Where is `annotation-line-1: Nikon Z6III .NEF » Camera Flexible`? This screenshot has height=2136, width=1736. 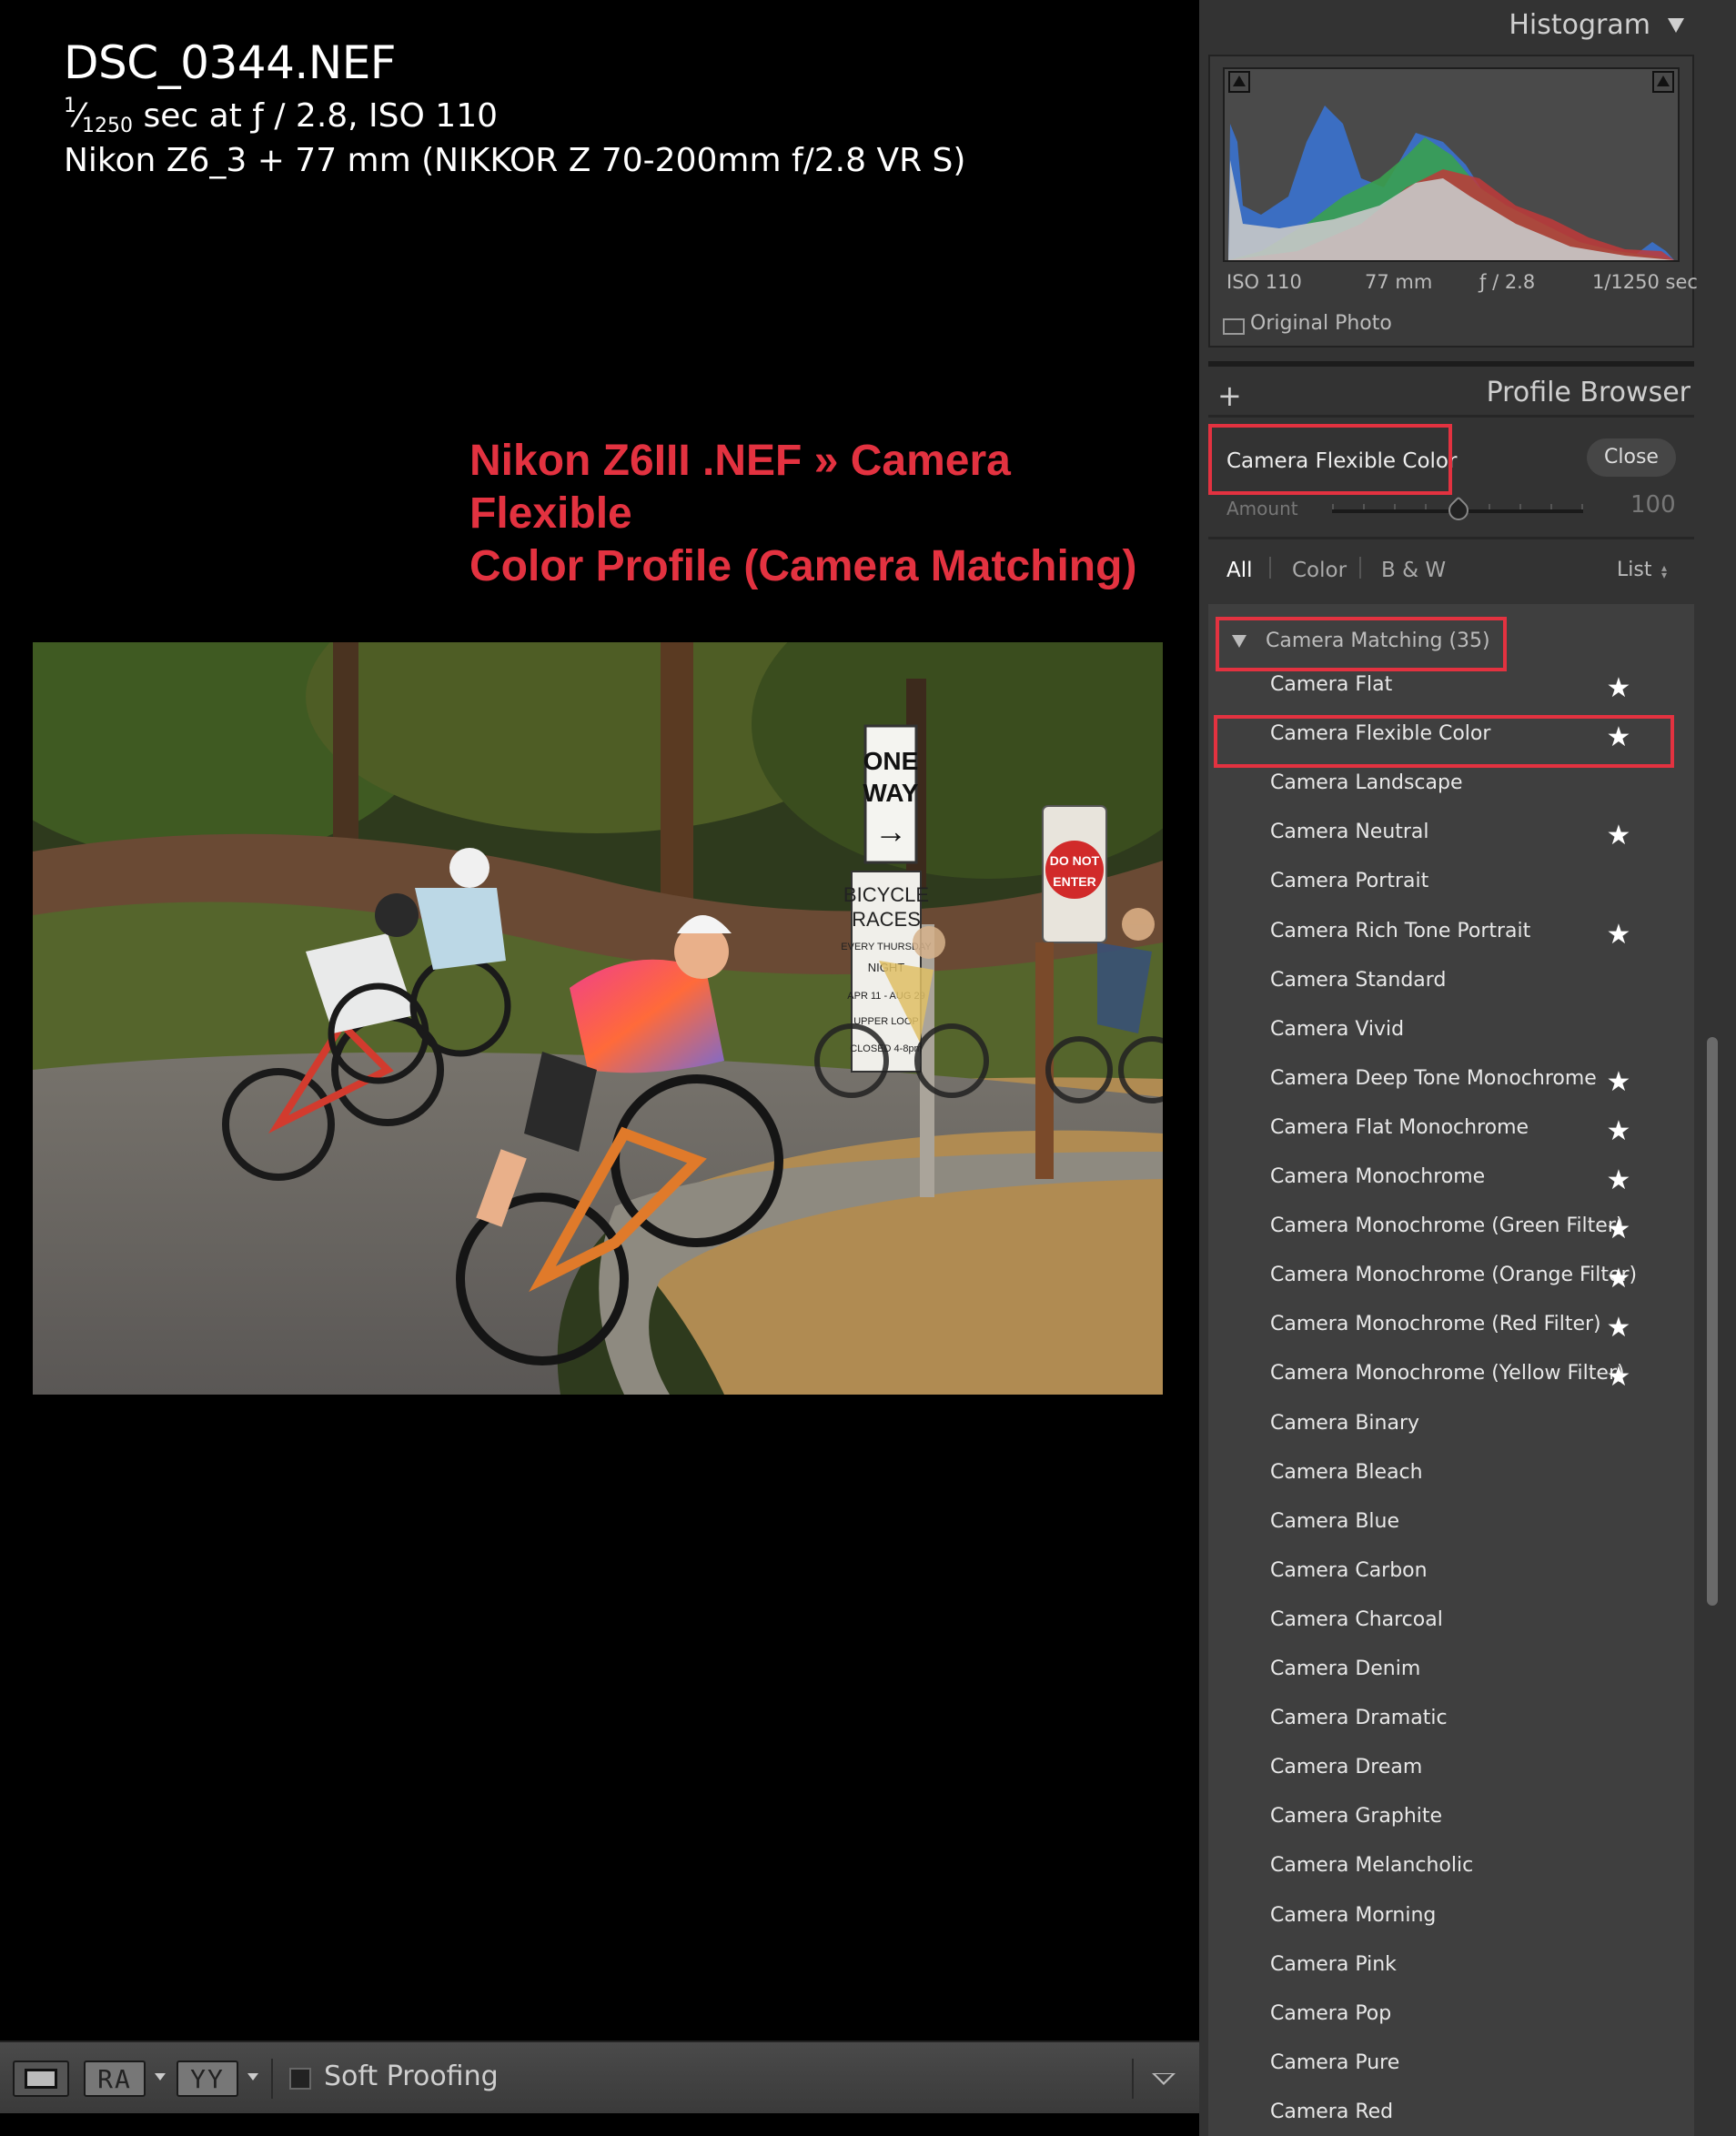
annotation-line-1: Nikon Z6III .NEF » Camera Flexible is located at coordinates (740, 487).